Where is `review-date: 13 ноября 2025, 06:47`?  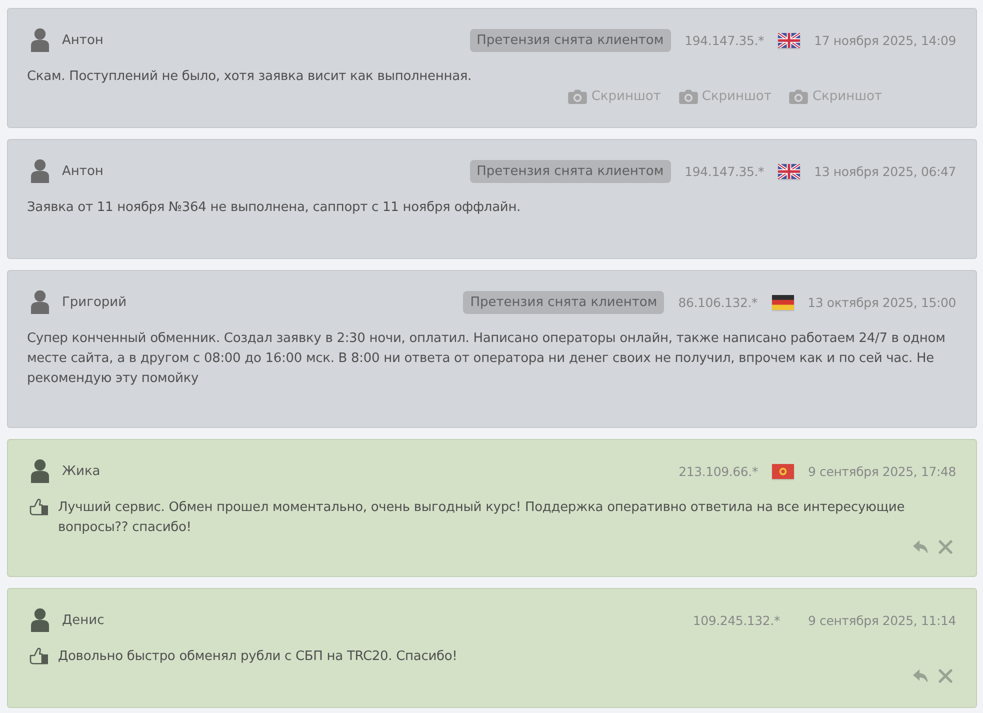 review-date: 13 ноября 2025, 06:47 is located at coordinates (885, 171).